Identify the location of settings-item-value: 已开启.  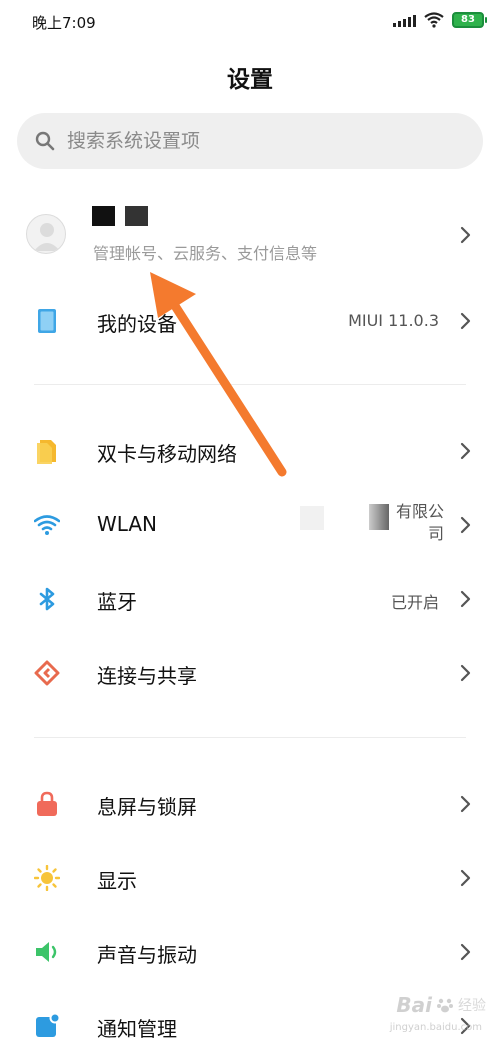
(414, 602).